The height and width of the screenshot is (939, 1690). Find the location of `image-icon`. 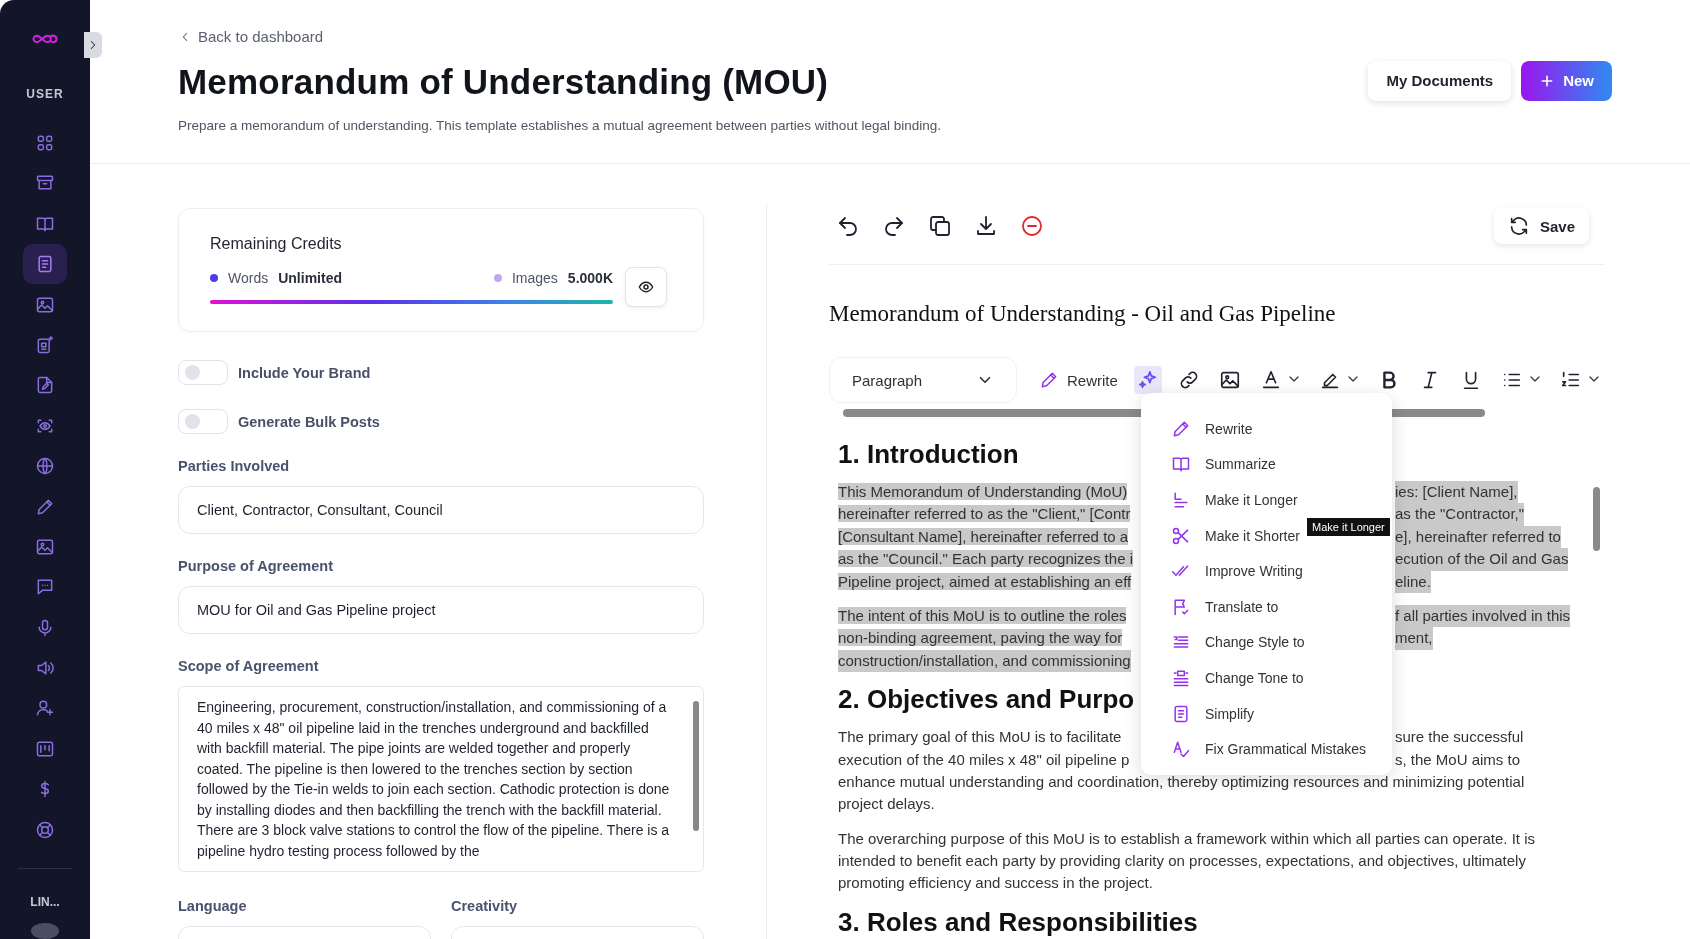

image-icon is located at coordinates (1229, 380).